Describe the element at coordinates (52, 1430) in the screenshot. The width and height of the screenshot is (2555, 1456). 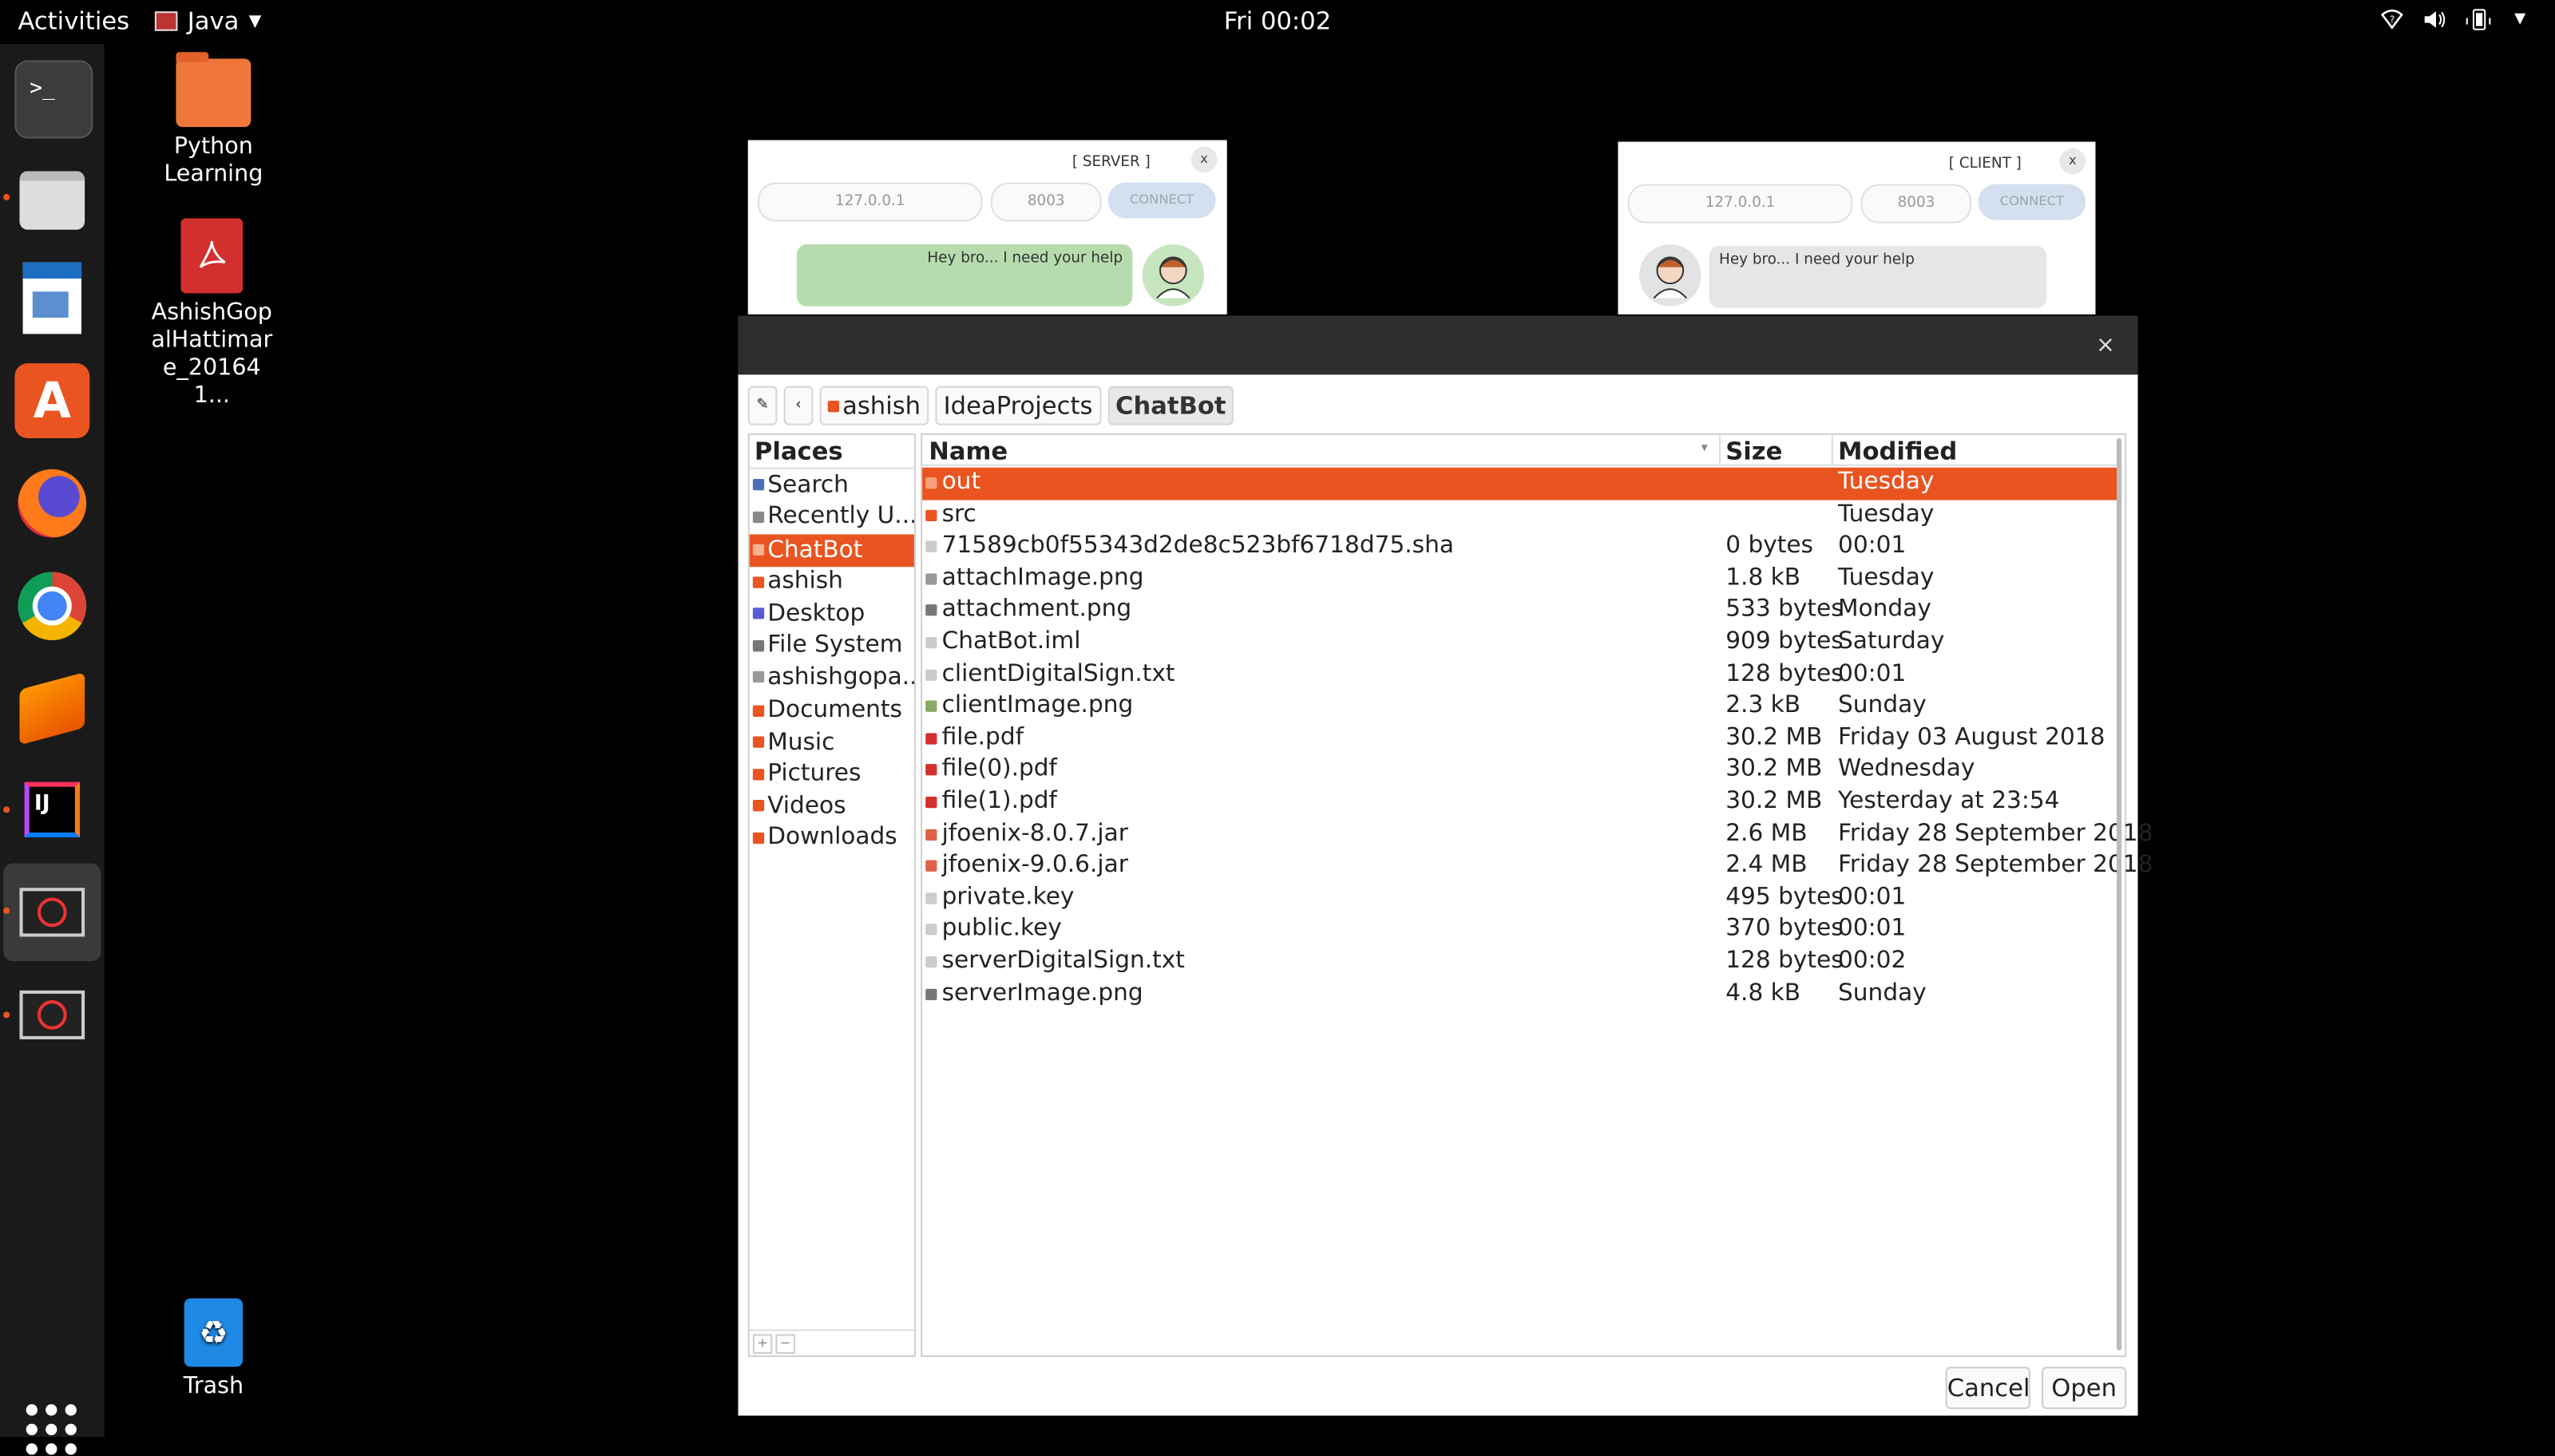
I see `show-applications-icon` at that location.